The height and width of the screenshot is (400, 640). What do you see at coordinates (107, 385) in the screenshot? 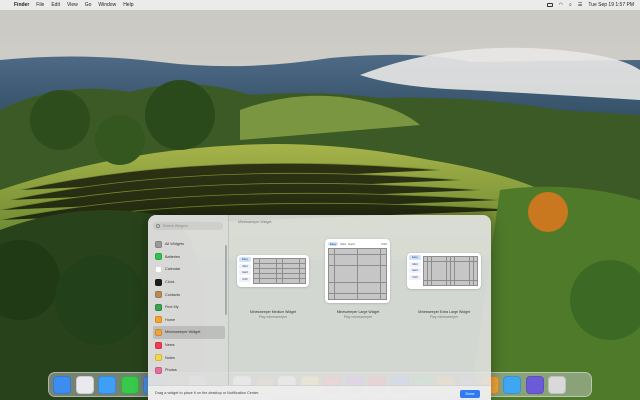
I see `safari-icon` at bounding box center [107, 385].